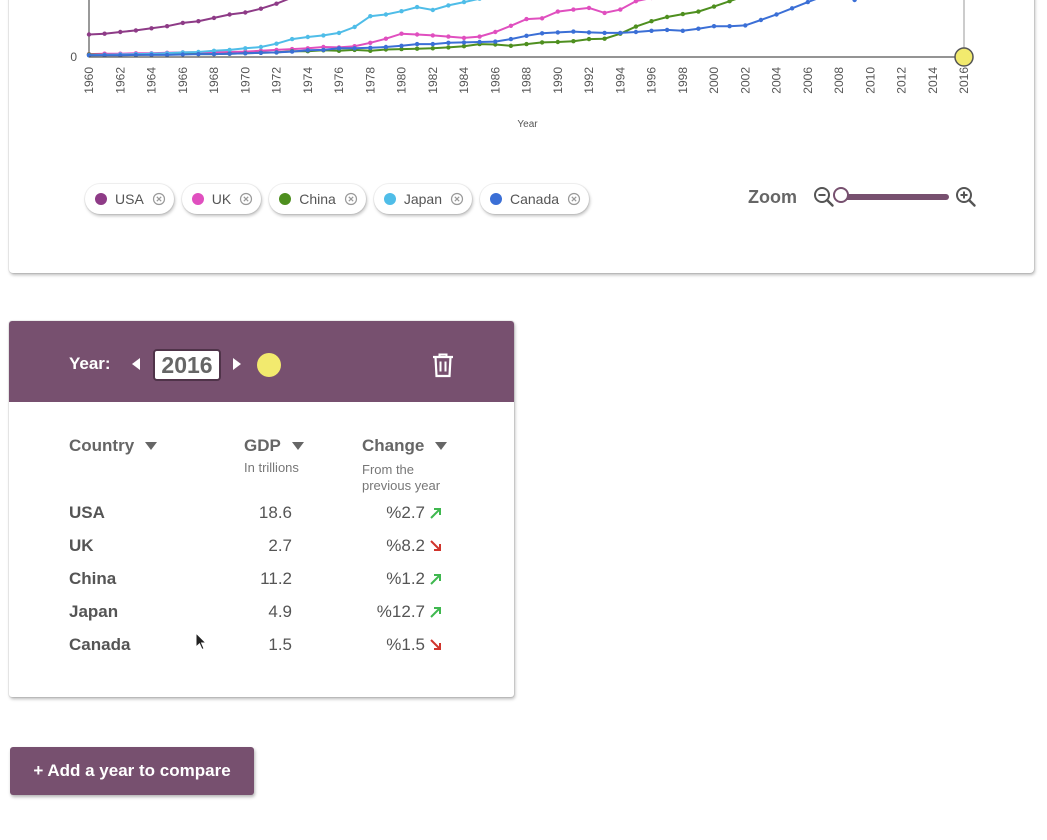 The image size is (1047, 840). Describe the element at coordinates (841, 195) in the screenshot. I see `zoom-slider-handle` at that location.